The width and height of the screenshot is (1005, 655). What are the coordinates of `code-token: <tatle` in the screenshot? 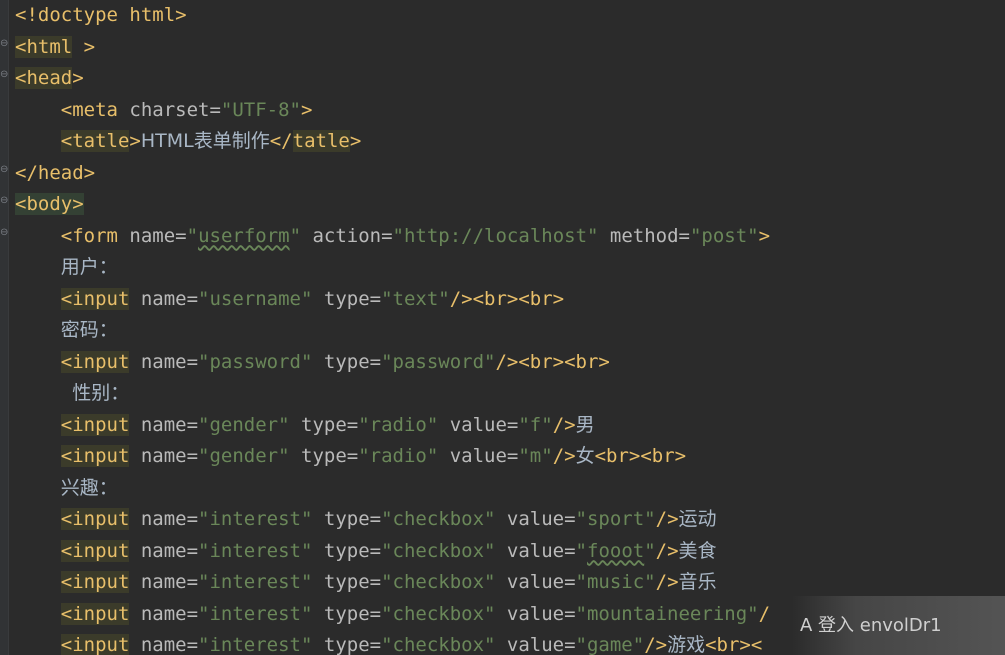 It's located at (95, 141).